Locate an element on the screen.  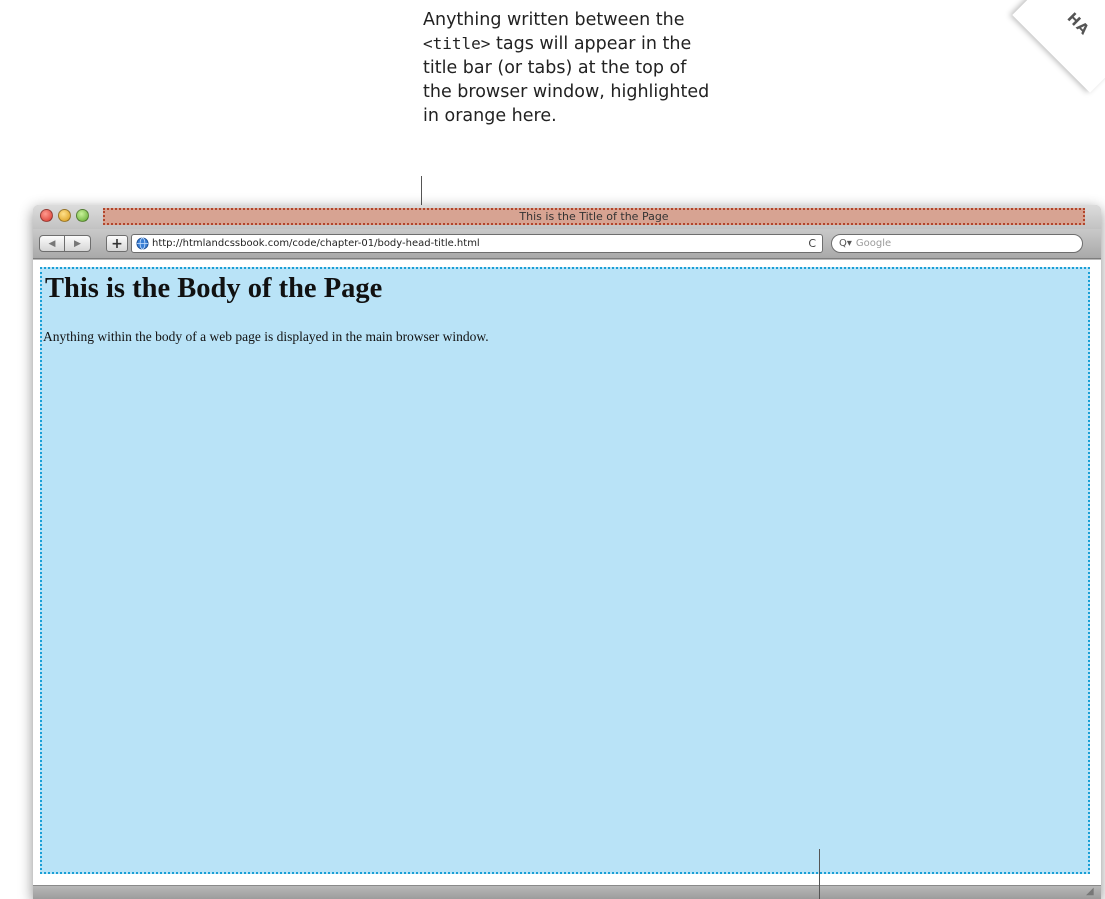
resize-grip-icon: ◢ is located at coordinates (1092, 892).